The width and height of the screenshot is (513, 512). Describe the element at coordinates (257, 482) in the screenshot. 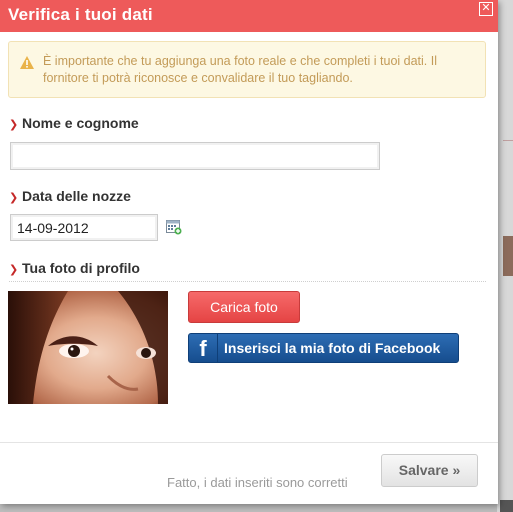

I see `footer-note: Fatto, i dati inseriti sono corretti` at that location.